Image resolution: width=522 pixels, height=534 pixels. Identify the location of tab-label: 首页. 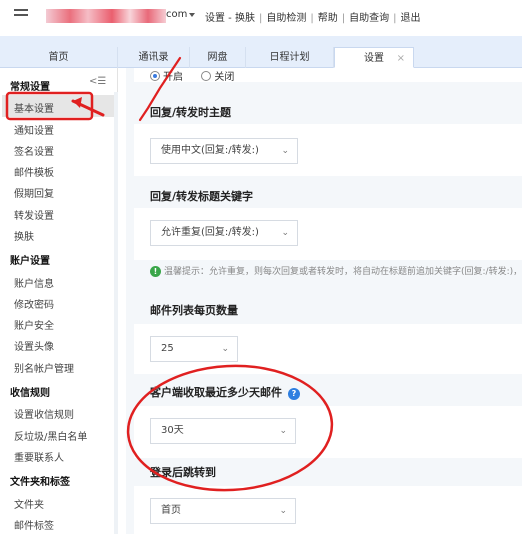
(58, 57).